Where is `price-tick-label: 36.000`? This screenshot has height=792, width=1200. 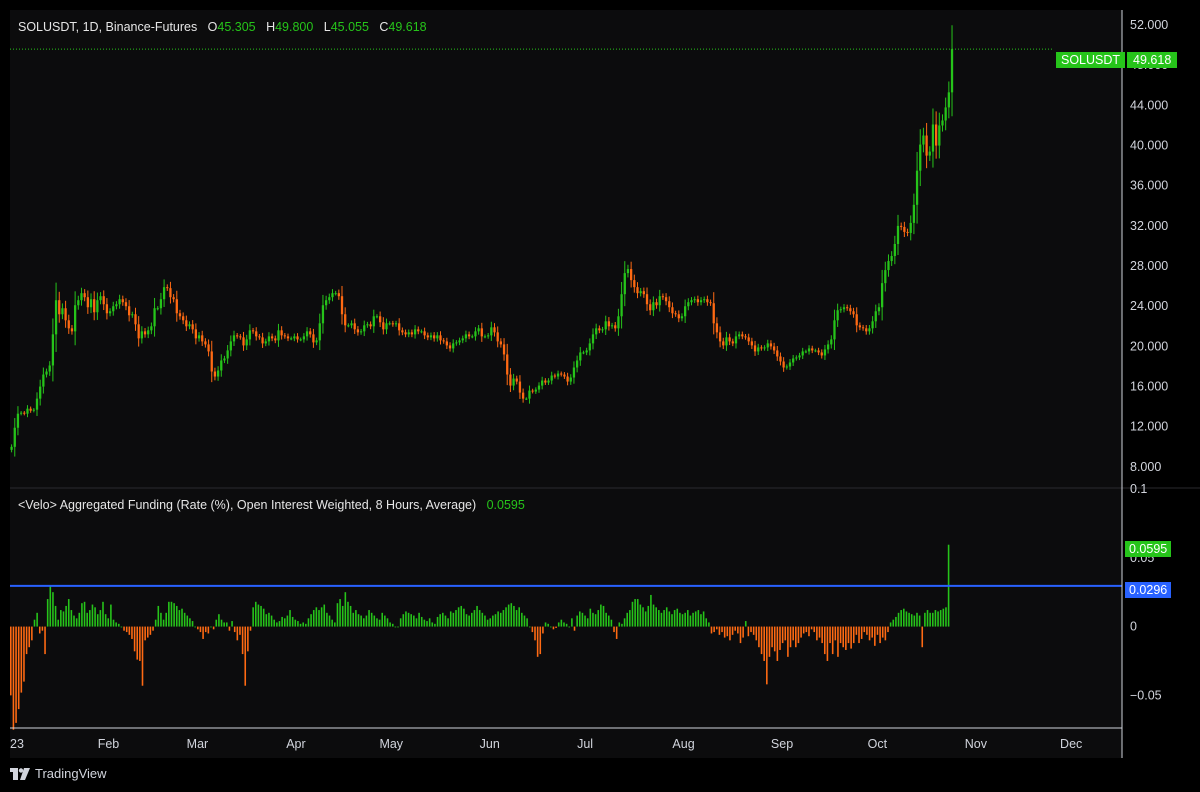 price-tick-label: 36.000 is located at coordinates (1149, 186).